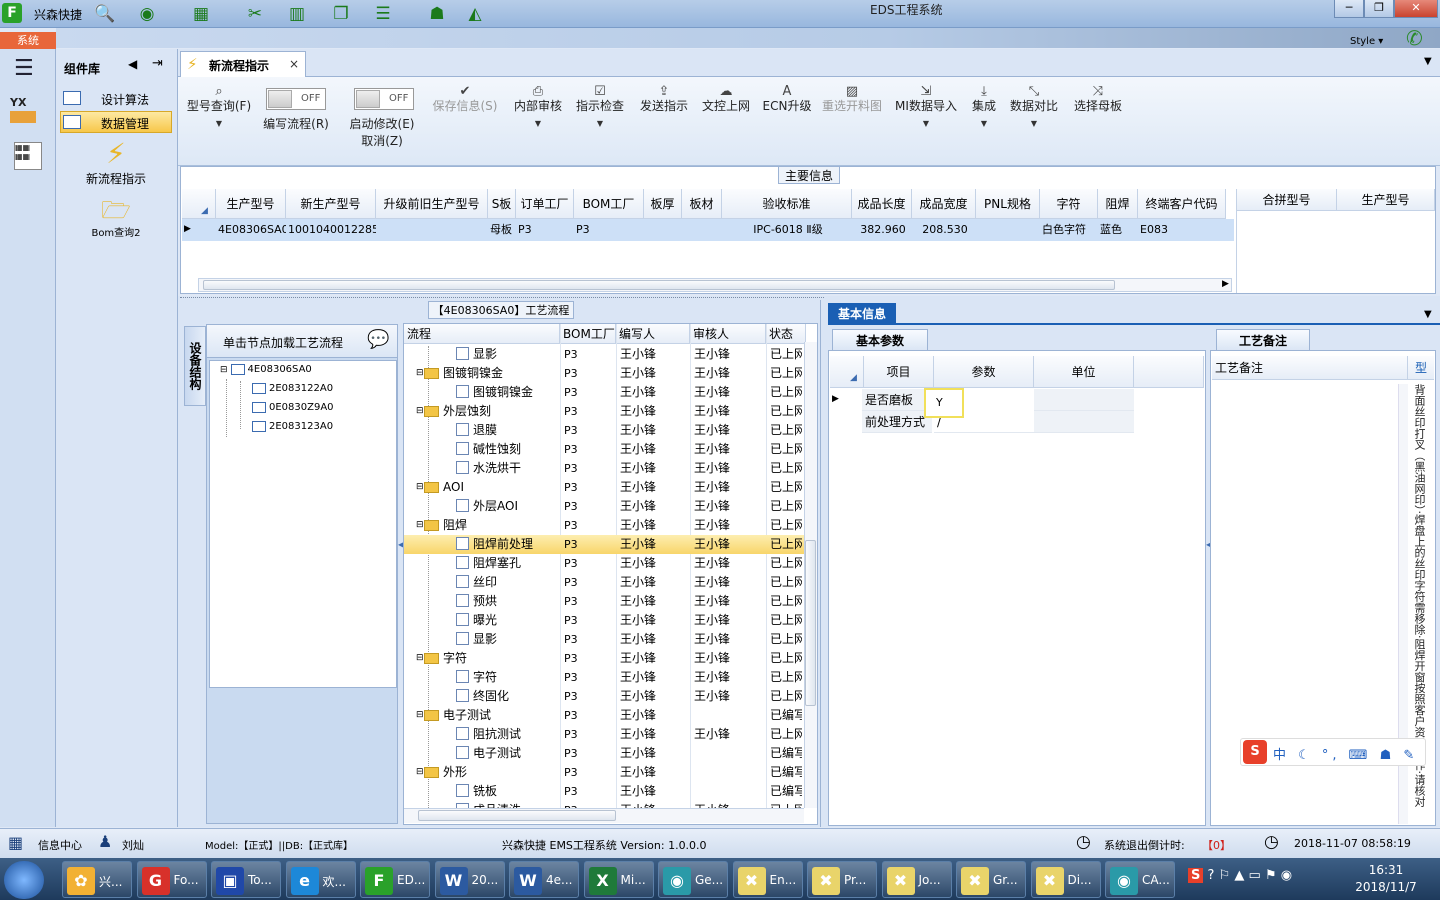 This screenshot has width=1440, height=900. I want to click on send-indicator-button: ⇪ 发送指示, so click(664, 99).